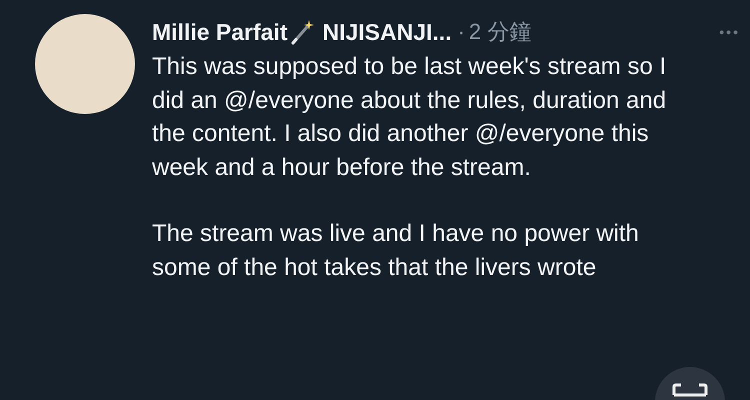 This screenshot has width=750, height=400. I want to click on frame-icon, so click(690, 390).